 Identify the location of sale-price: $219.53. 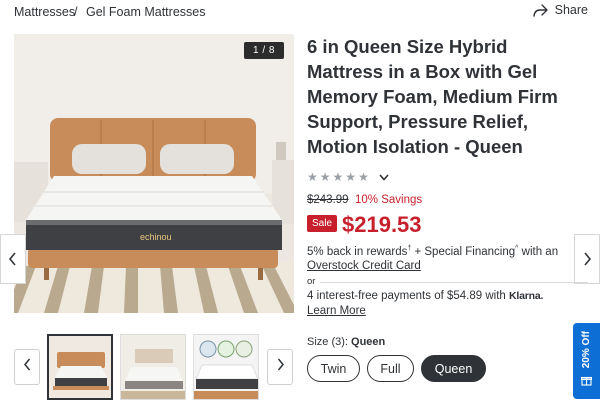
(382, 224).